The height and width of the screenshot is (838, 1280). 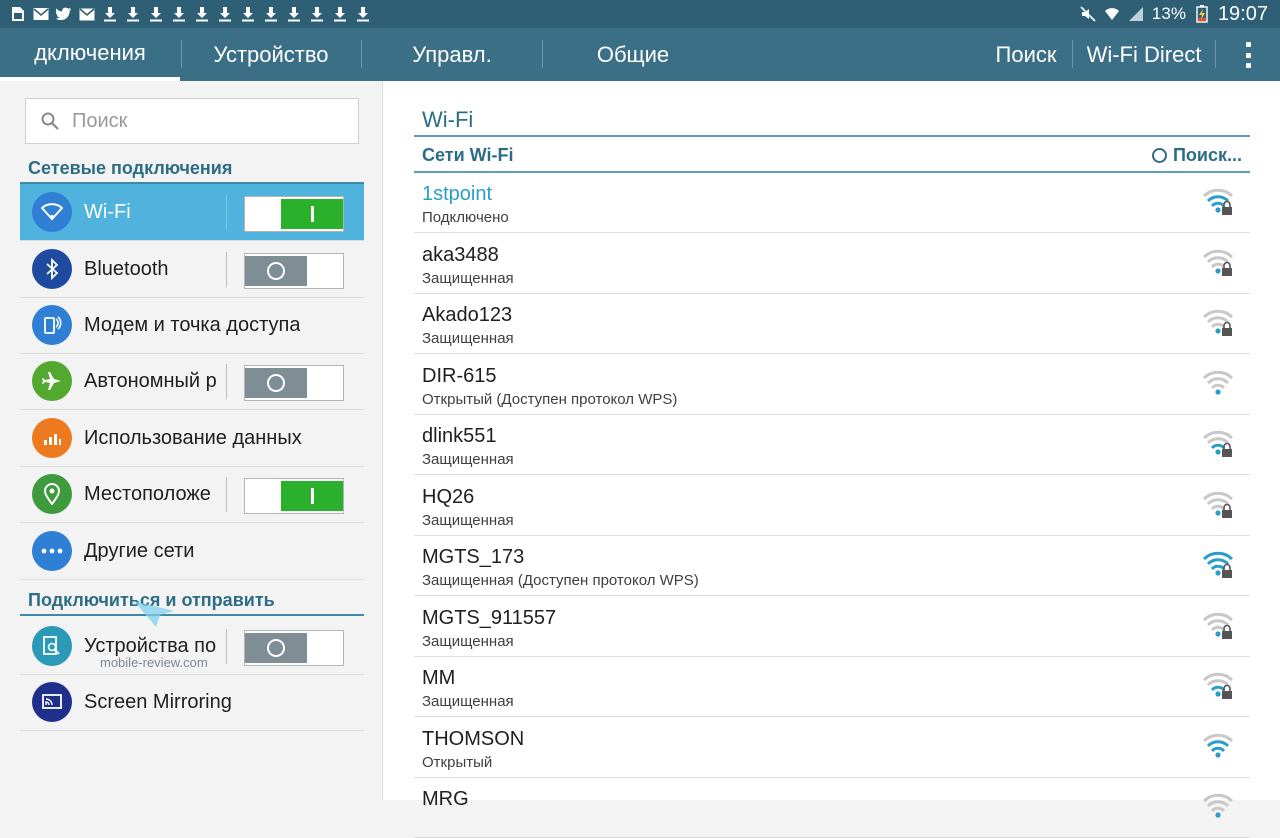 I want to click on network-row: DIR-615 Открытый (Доступен протокол WPS), so click(x=832, y=385).